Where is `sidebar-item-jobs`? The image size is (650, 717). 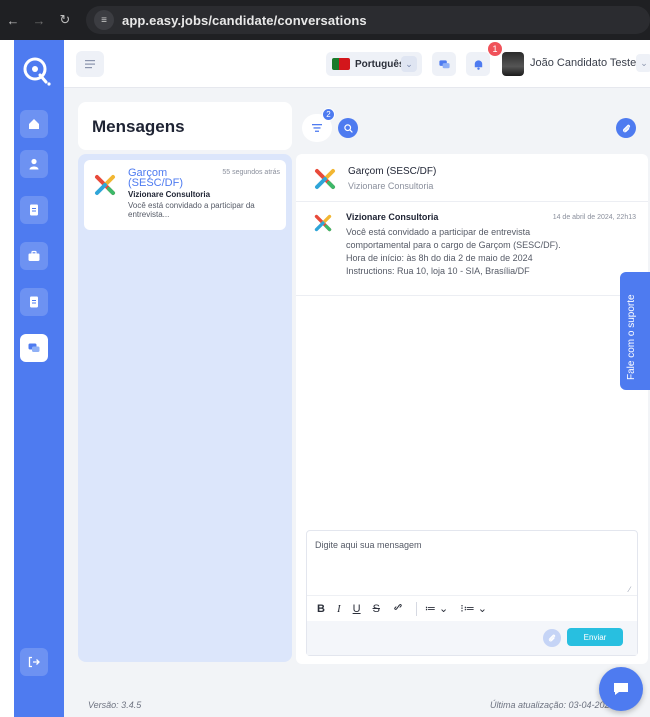
sidebar-item-jobs is located at coordinates (34, 256).